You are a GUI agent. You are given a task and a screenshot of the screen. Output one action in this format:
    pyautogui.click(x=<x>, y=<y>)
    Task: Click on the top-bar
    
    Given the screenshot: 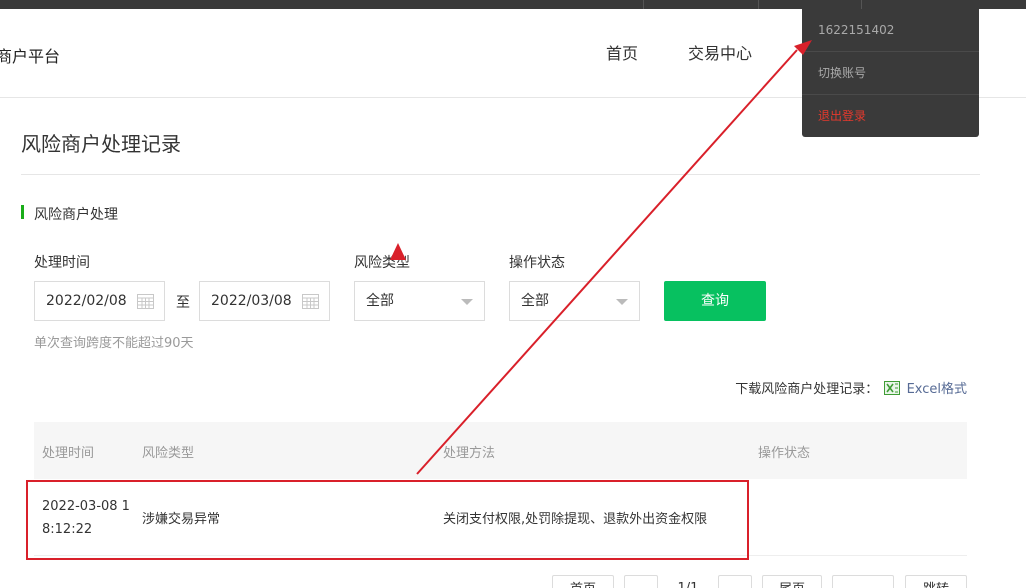 What is the action you would take?
    pyautogui.click(x=513, y=4)
    